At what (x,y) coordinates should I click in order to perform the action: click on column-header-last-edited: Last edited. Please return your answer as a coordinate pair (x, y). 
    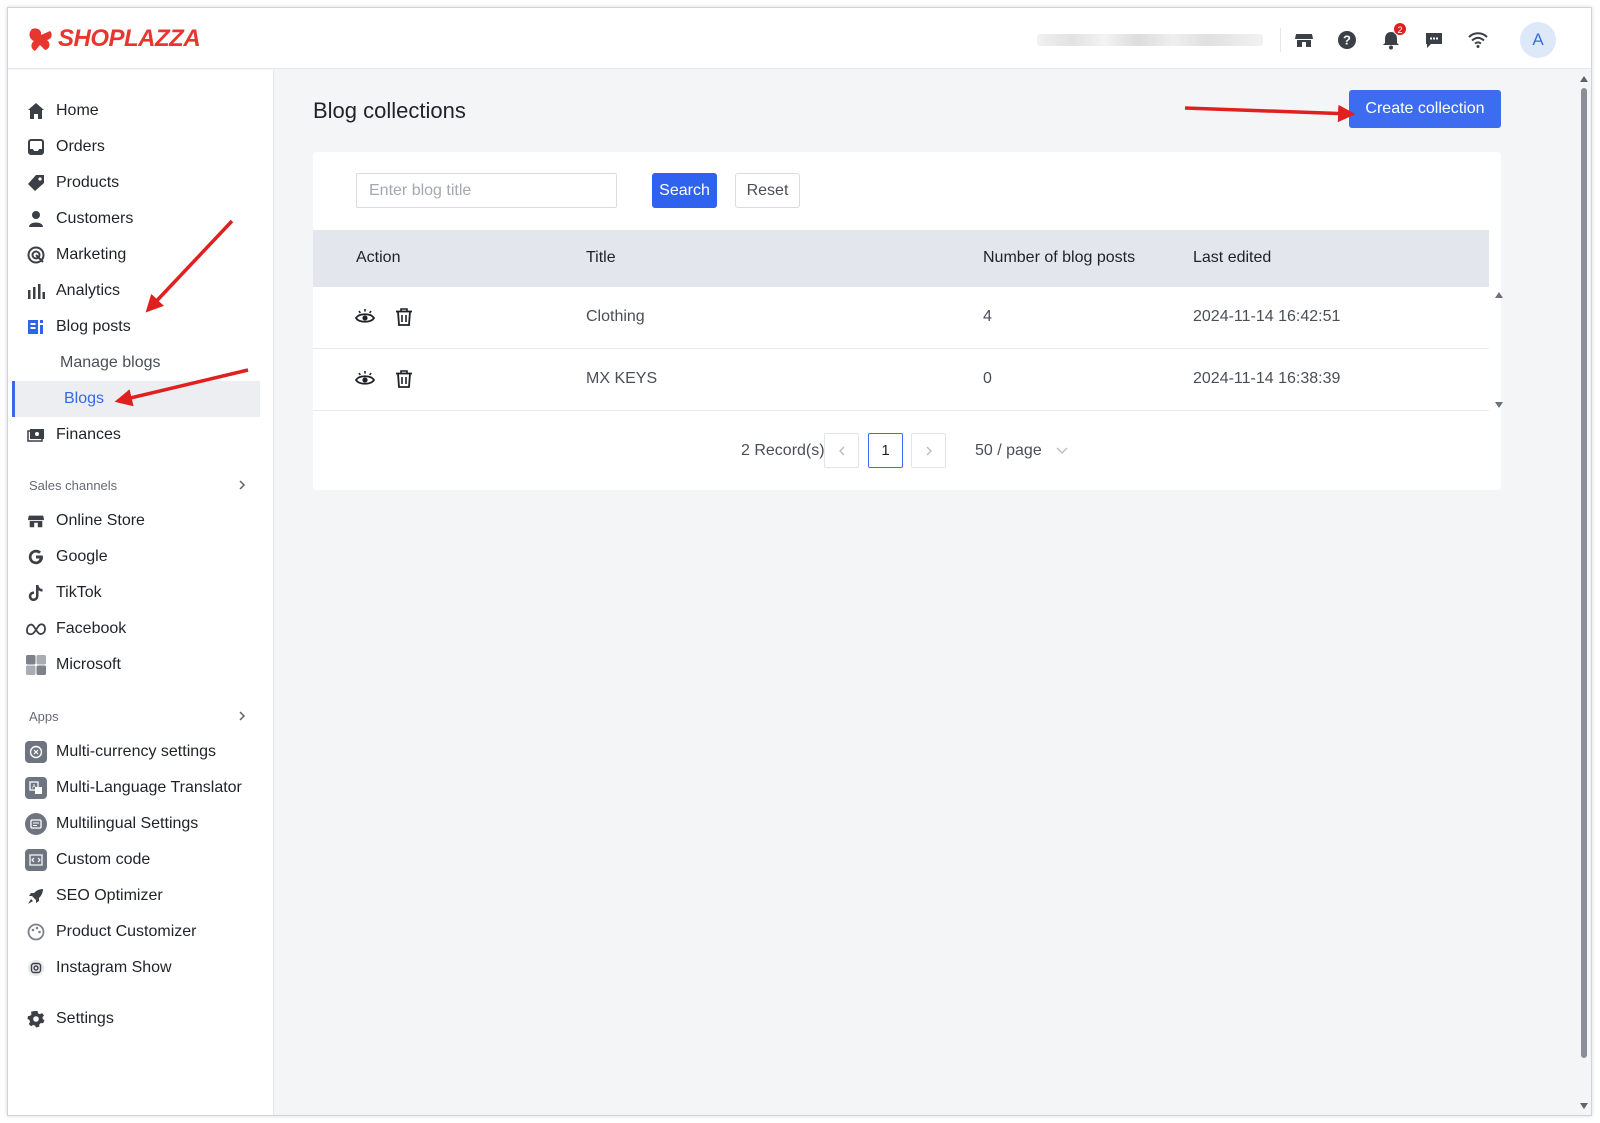
    Looking at the image, I should click on (1232, 257).